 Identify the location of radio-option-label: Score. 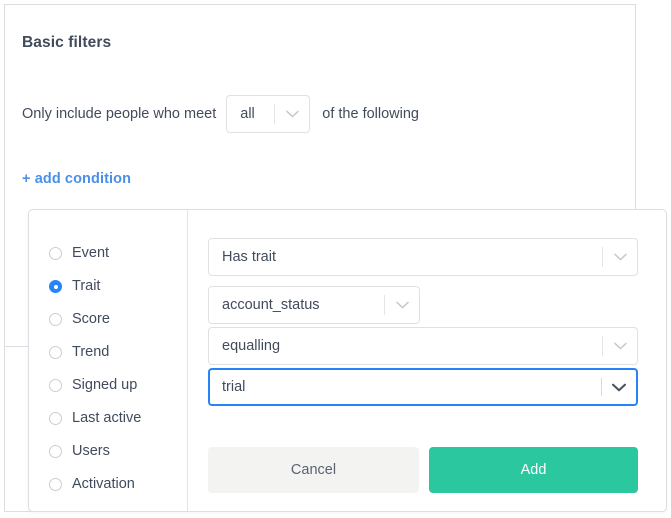
(91, 319).